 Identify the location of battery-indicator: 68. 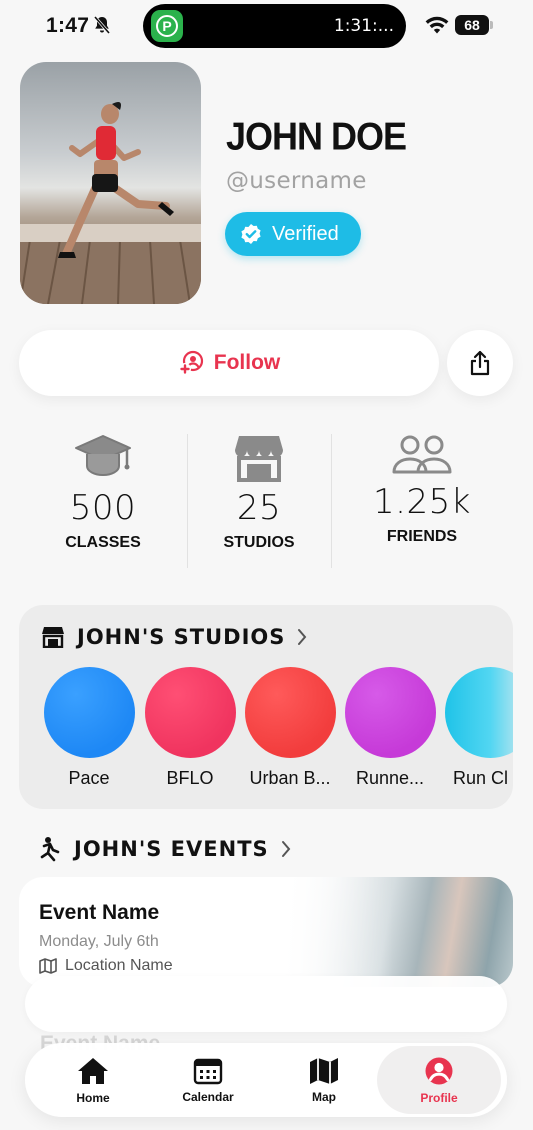
(474, 25).